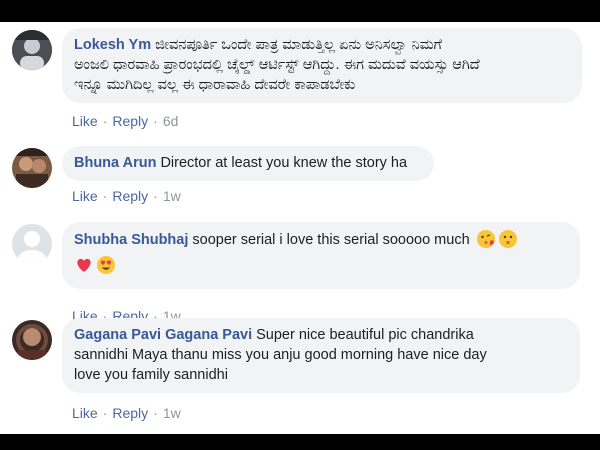 This screenshot has height=450, width=600. Describe the element at coordinates (163, 335) in the screenshot. I see `comment-author: Gagana Pavi Gagana Pavi` at that location.